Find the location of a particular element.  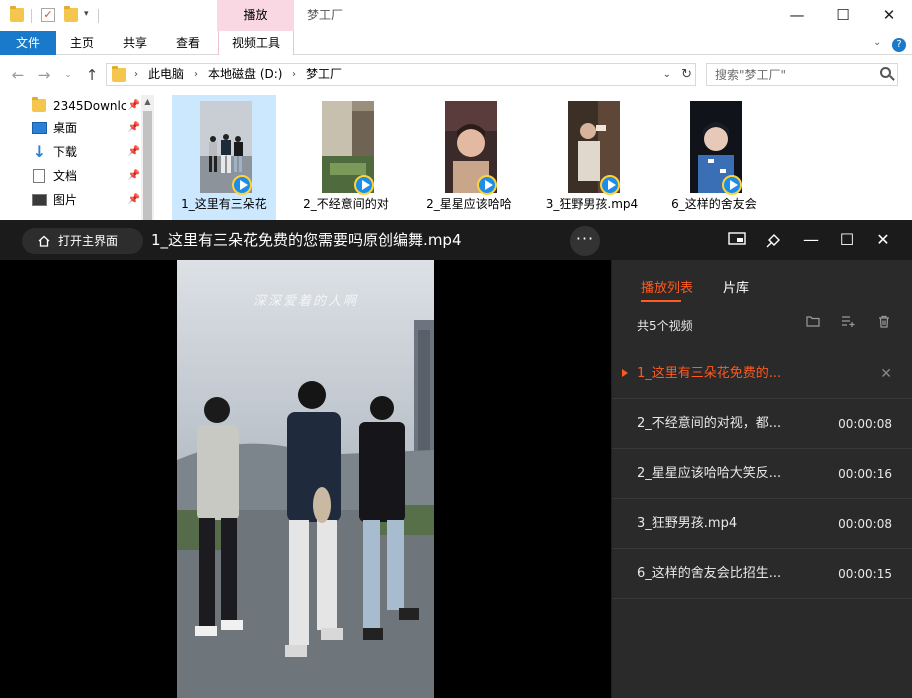

playlist-item-name: 3_狂野男孩.mp4 is located at coordinates (687, 523).